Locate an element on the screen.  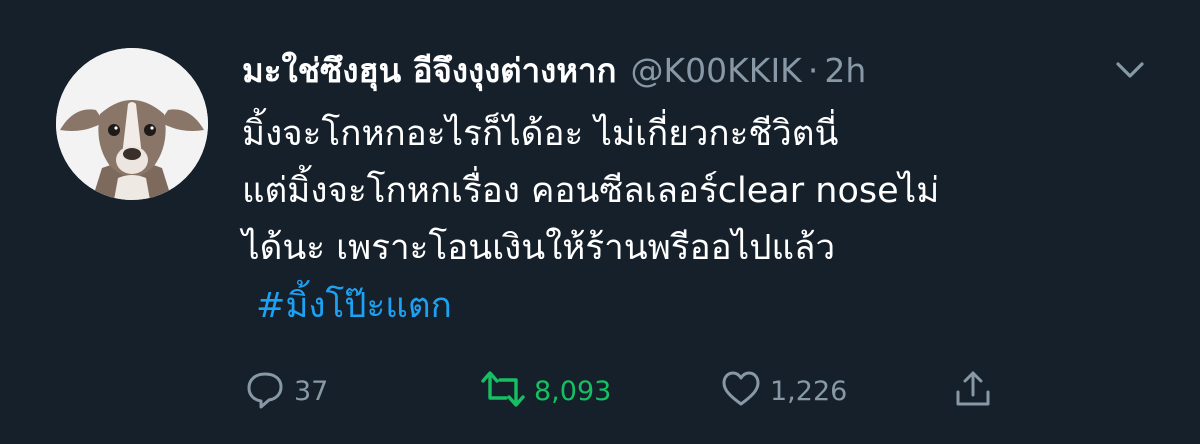
avatar is located at coordinates (132, 124).